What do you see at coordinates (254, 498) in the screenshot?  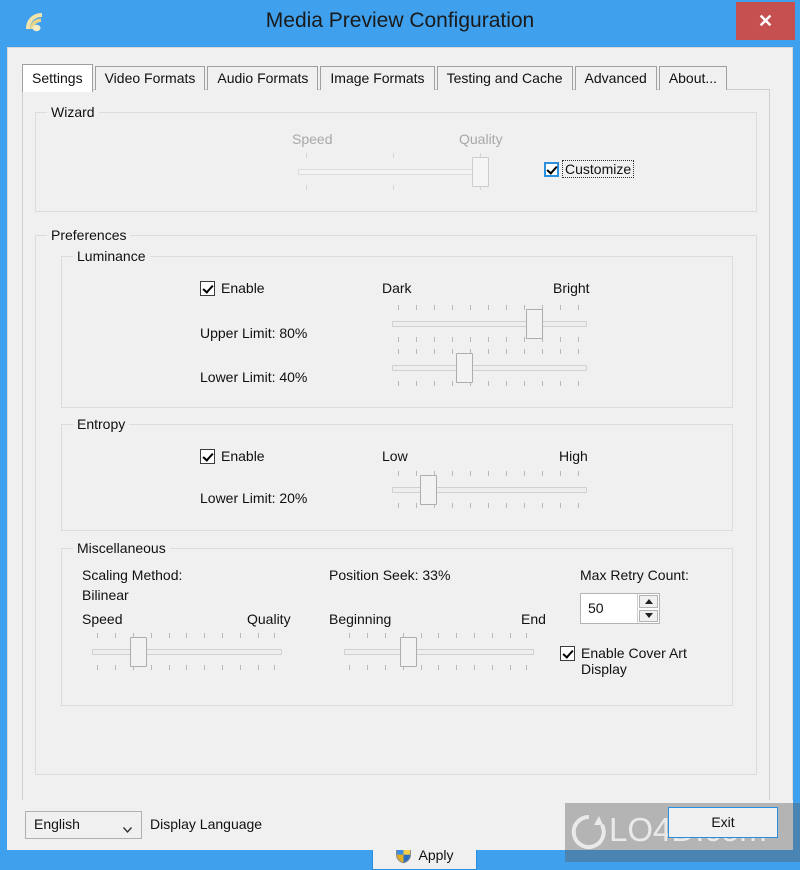 I see `entropy-lower-limit-label: Lower Limit: 20%` at bounding box center [254, 498].